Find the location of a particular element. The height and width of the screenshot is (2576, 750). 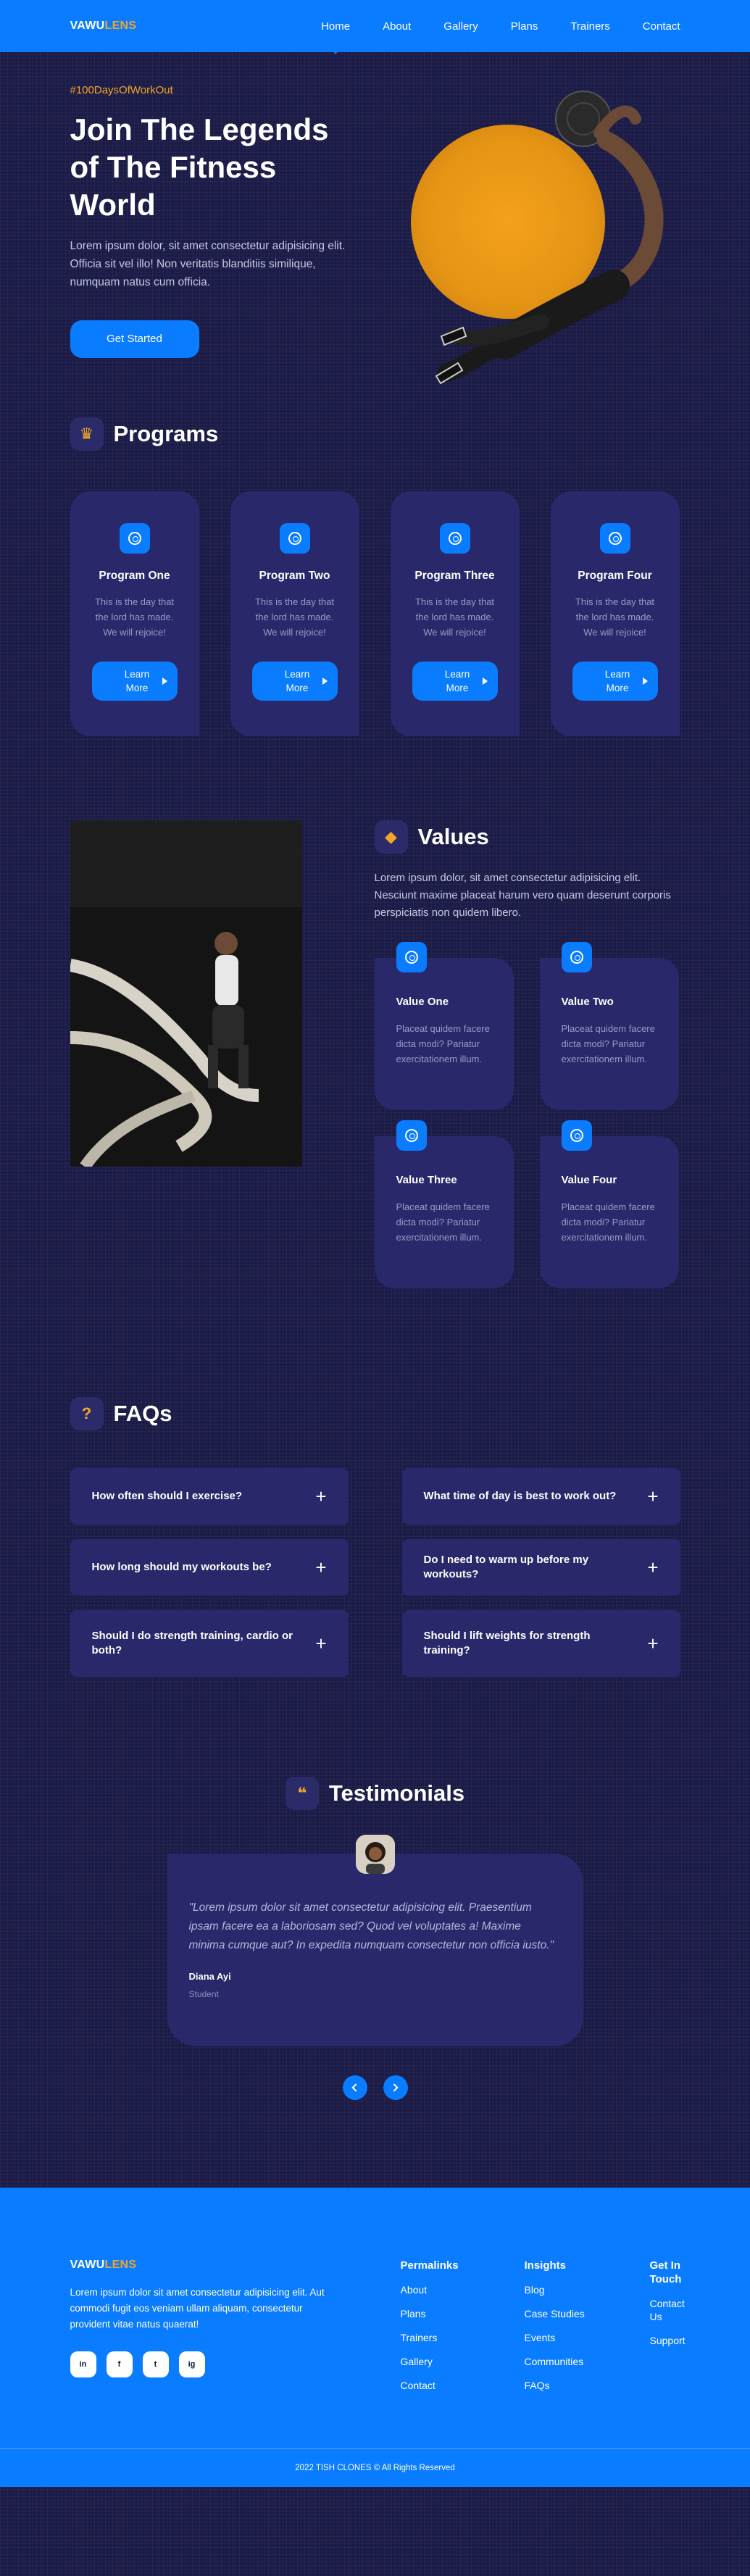

athlete-illustration is located at coordinates (549, 238).